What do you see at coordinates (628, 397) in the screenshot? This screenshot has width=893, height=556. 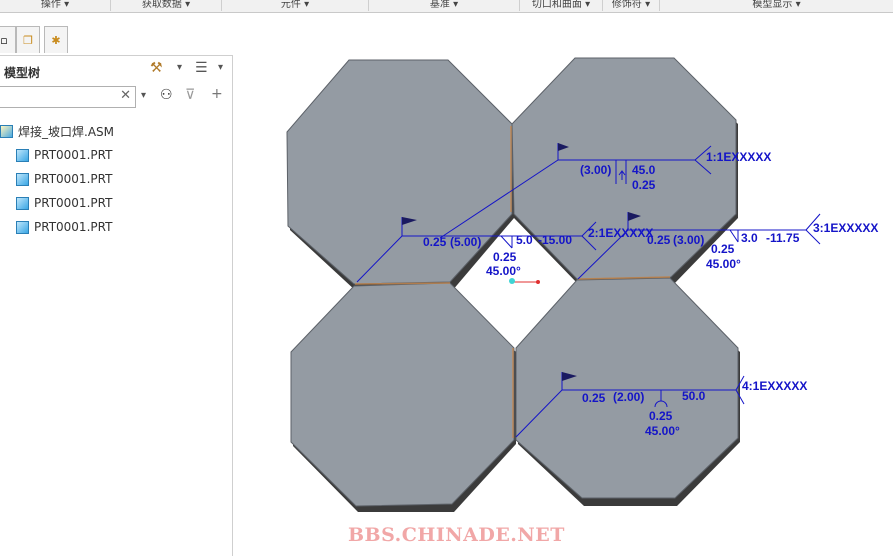 I see `weld4-dim-b: (2.00)` at bounding box center [628, 397].